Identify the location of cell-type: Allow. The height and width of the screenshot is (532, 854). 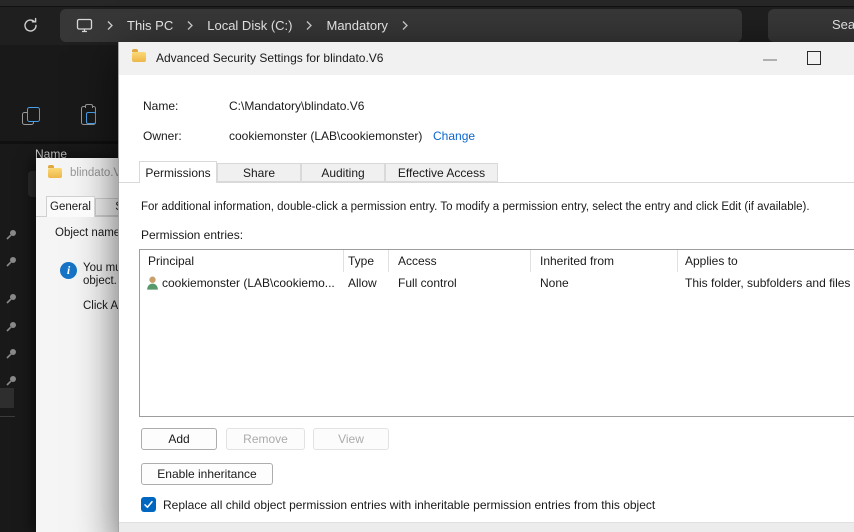
(362, 283).